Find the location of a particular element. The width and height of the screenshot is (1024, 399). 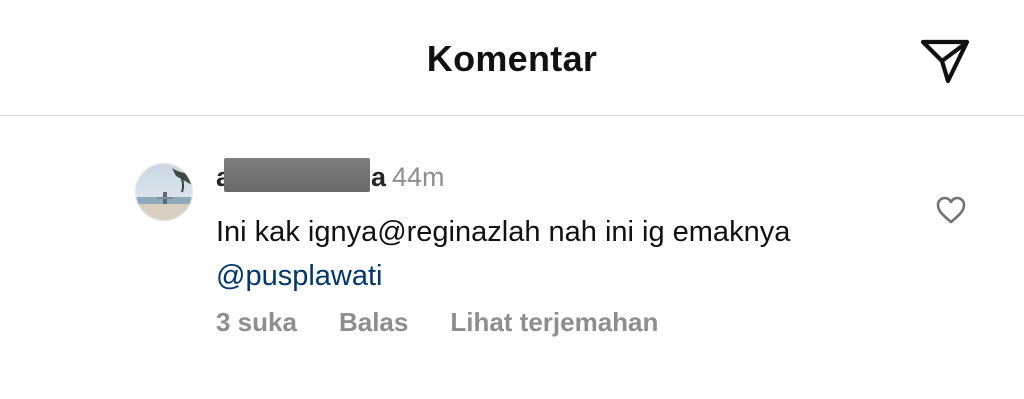

page-title: Komentar is located at coordinates (512, 58).